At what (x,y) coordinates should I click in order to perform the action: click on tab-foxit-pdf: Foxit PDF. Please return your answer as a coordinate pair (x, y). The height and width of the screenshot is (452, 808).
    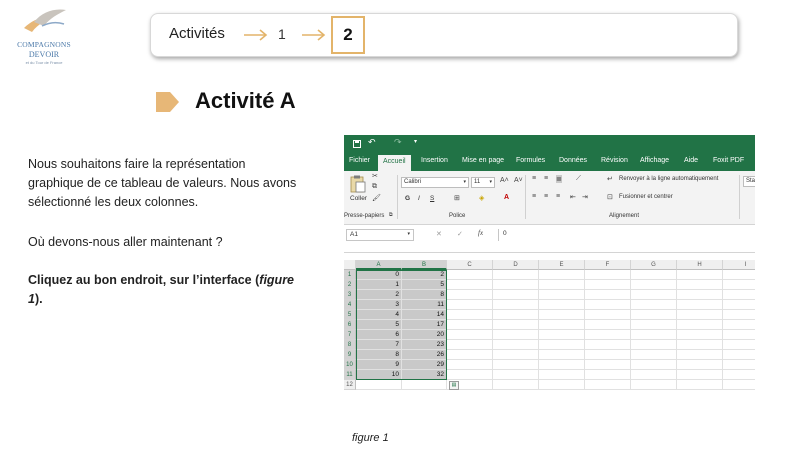
    Looking at the image, I should click on (728, 160).